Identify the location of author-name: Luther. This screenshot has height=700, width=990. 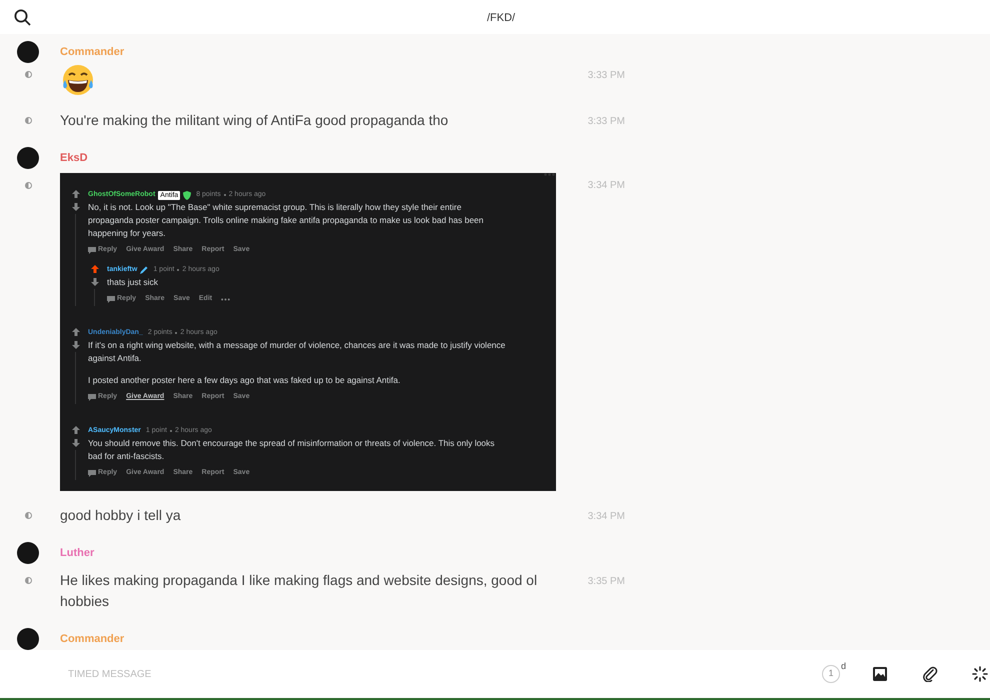
(77, 553).